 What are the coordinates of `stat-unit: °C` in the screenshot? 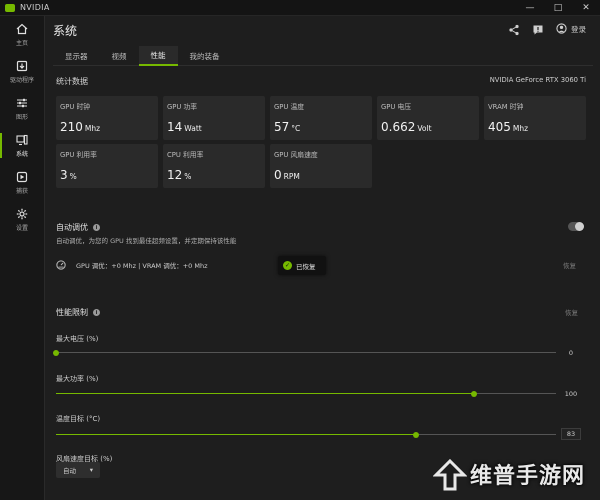 It's located at (296, 128).